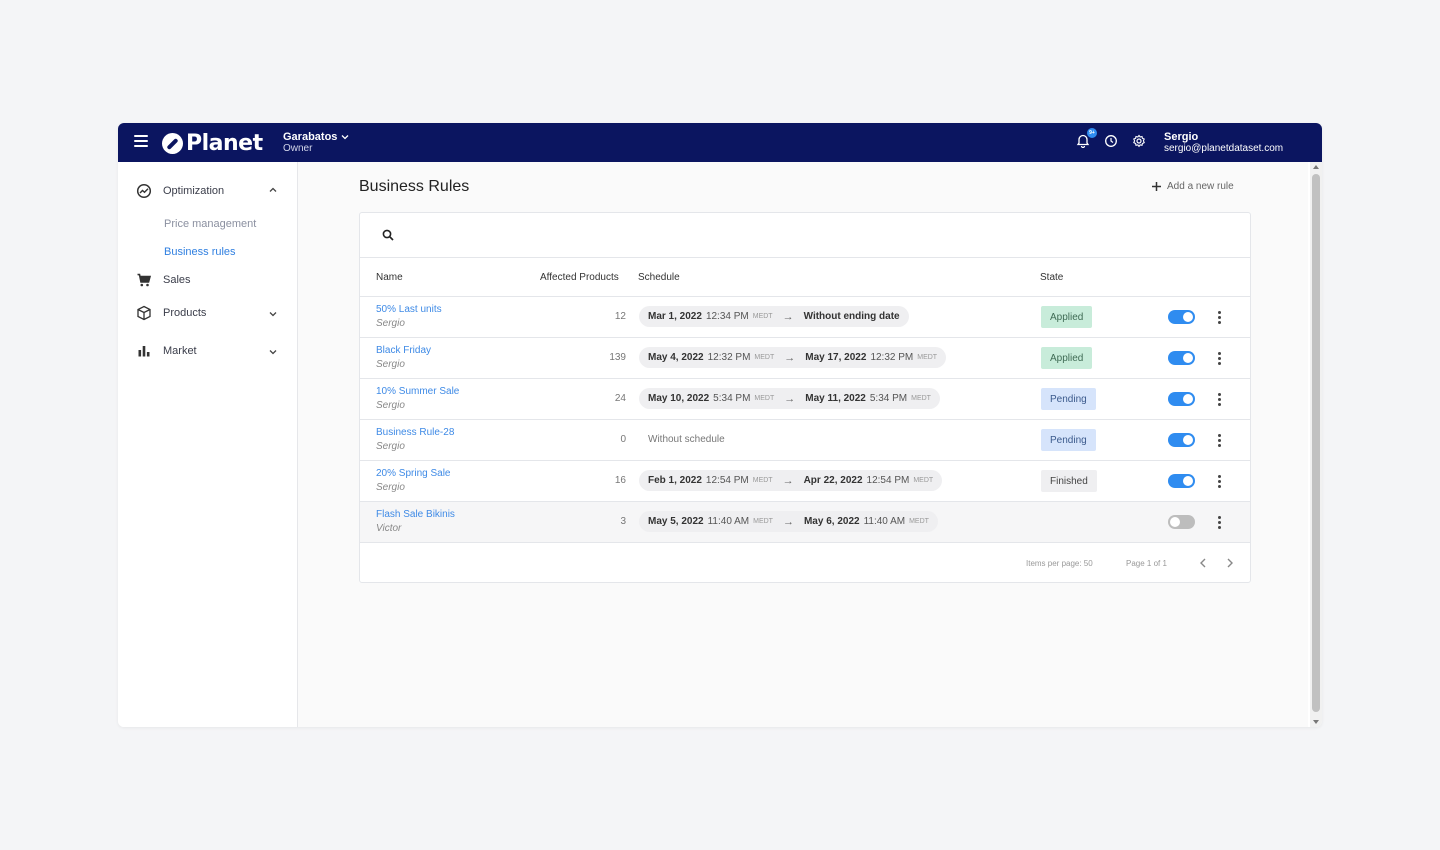 This screenshot has width=1440, height=850. I want to click on search-bar, so click(805, 235).